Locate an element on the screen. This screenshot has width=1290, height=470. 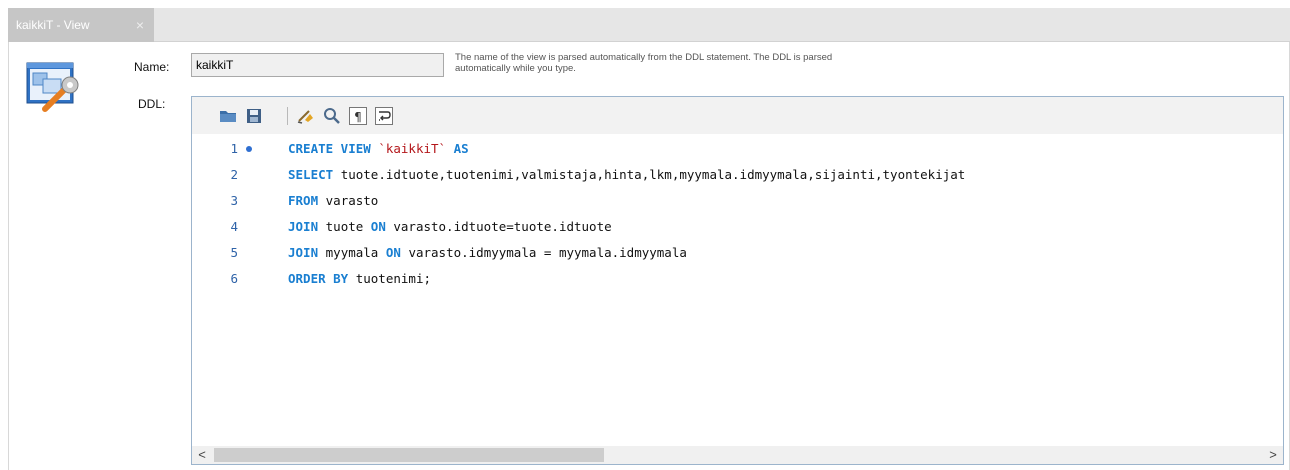
code-line: 3 FROM varasto is located at coordinates (737, 201).